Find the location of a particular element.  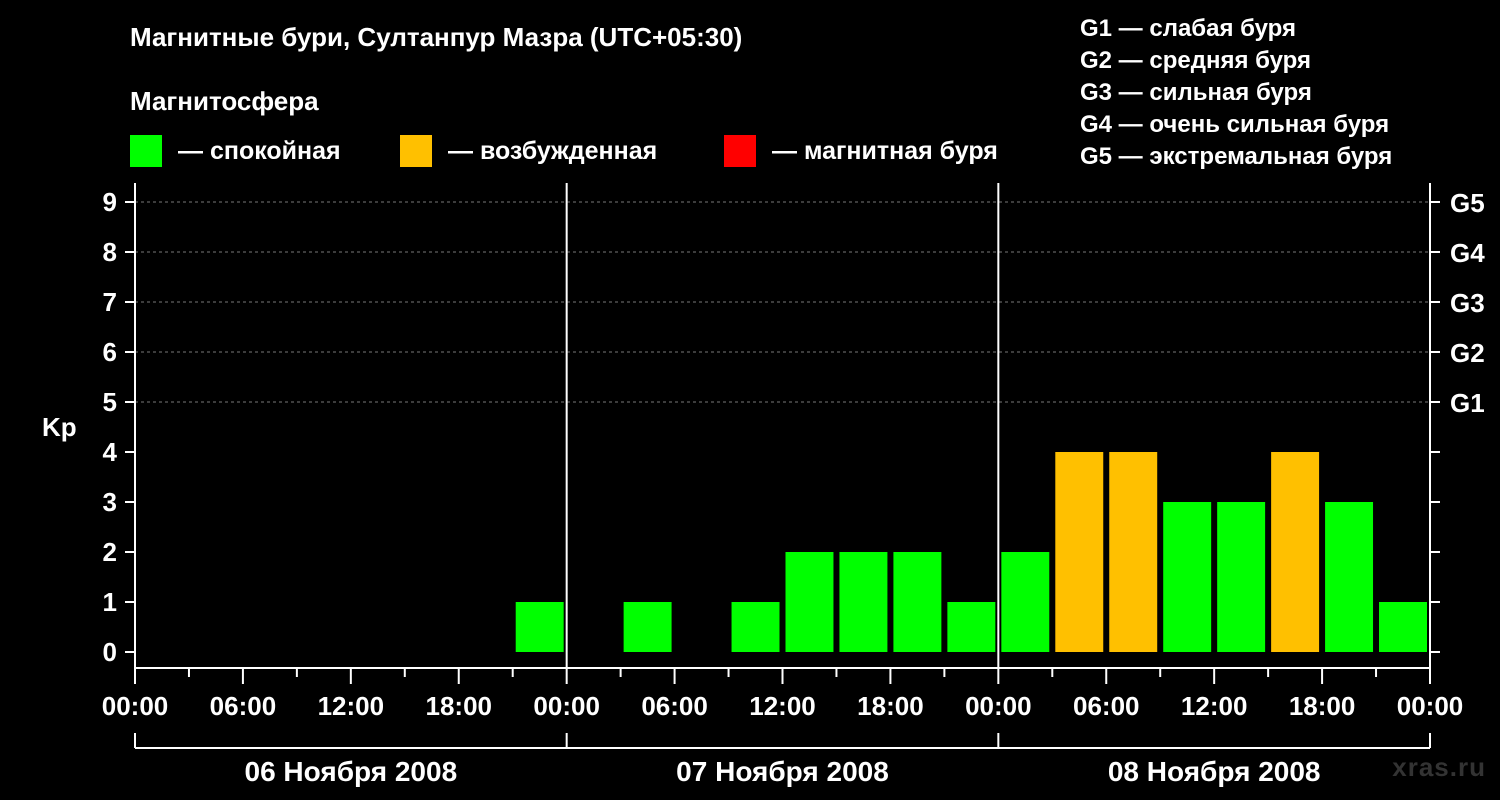

y-tick-label: 5 is located at coordinates (110, 402).